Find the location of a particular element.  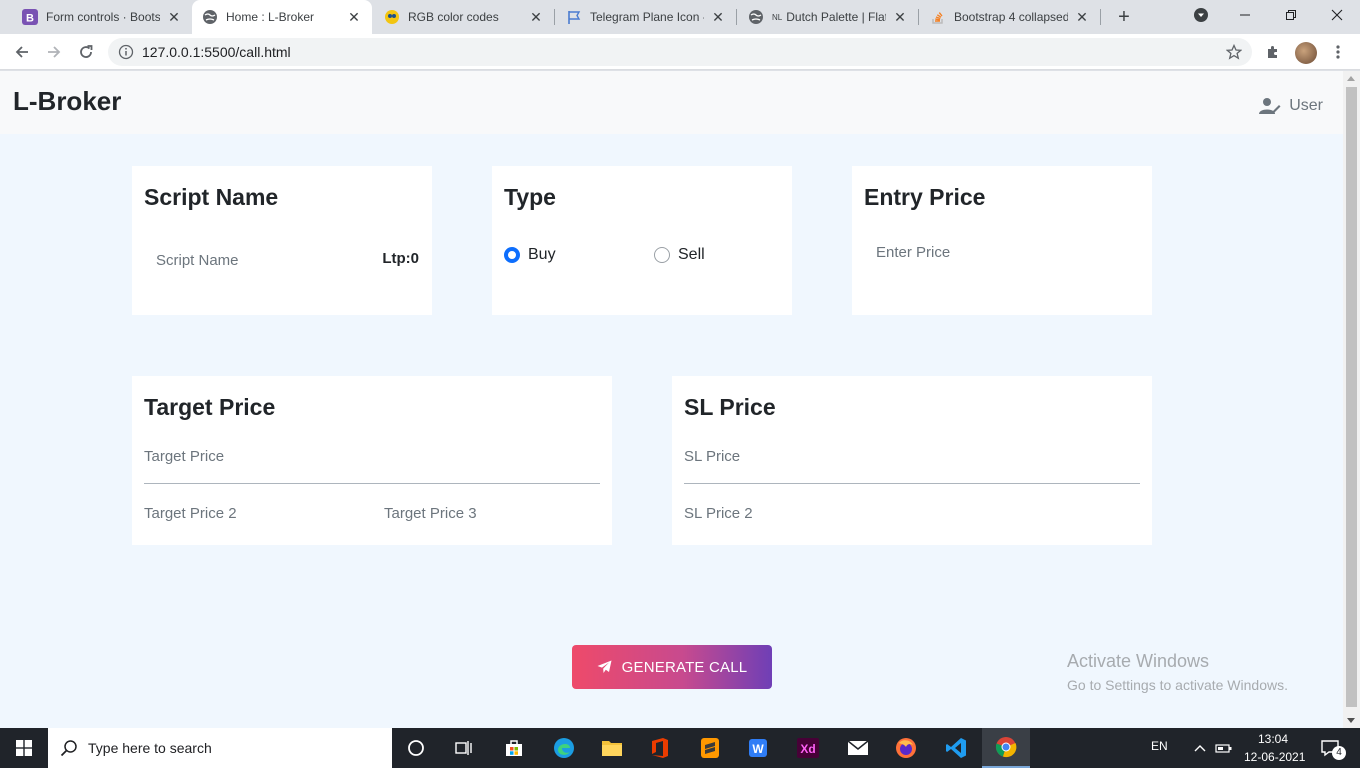

menu-dots-icon is located at coordinates (1338, 52).